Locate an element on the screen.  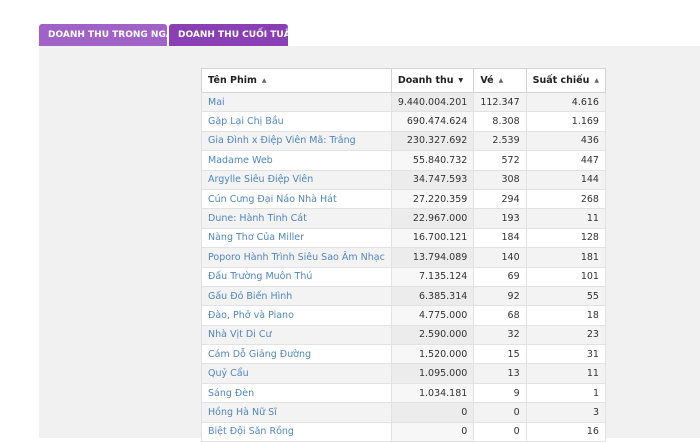
movie-title-link: Gia Đình x Điệp Viên Mã: Trắng is located at coordinates (296, 141).